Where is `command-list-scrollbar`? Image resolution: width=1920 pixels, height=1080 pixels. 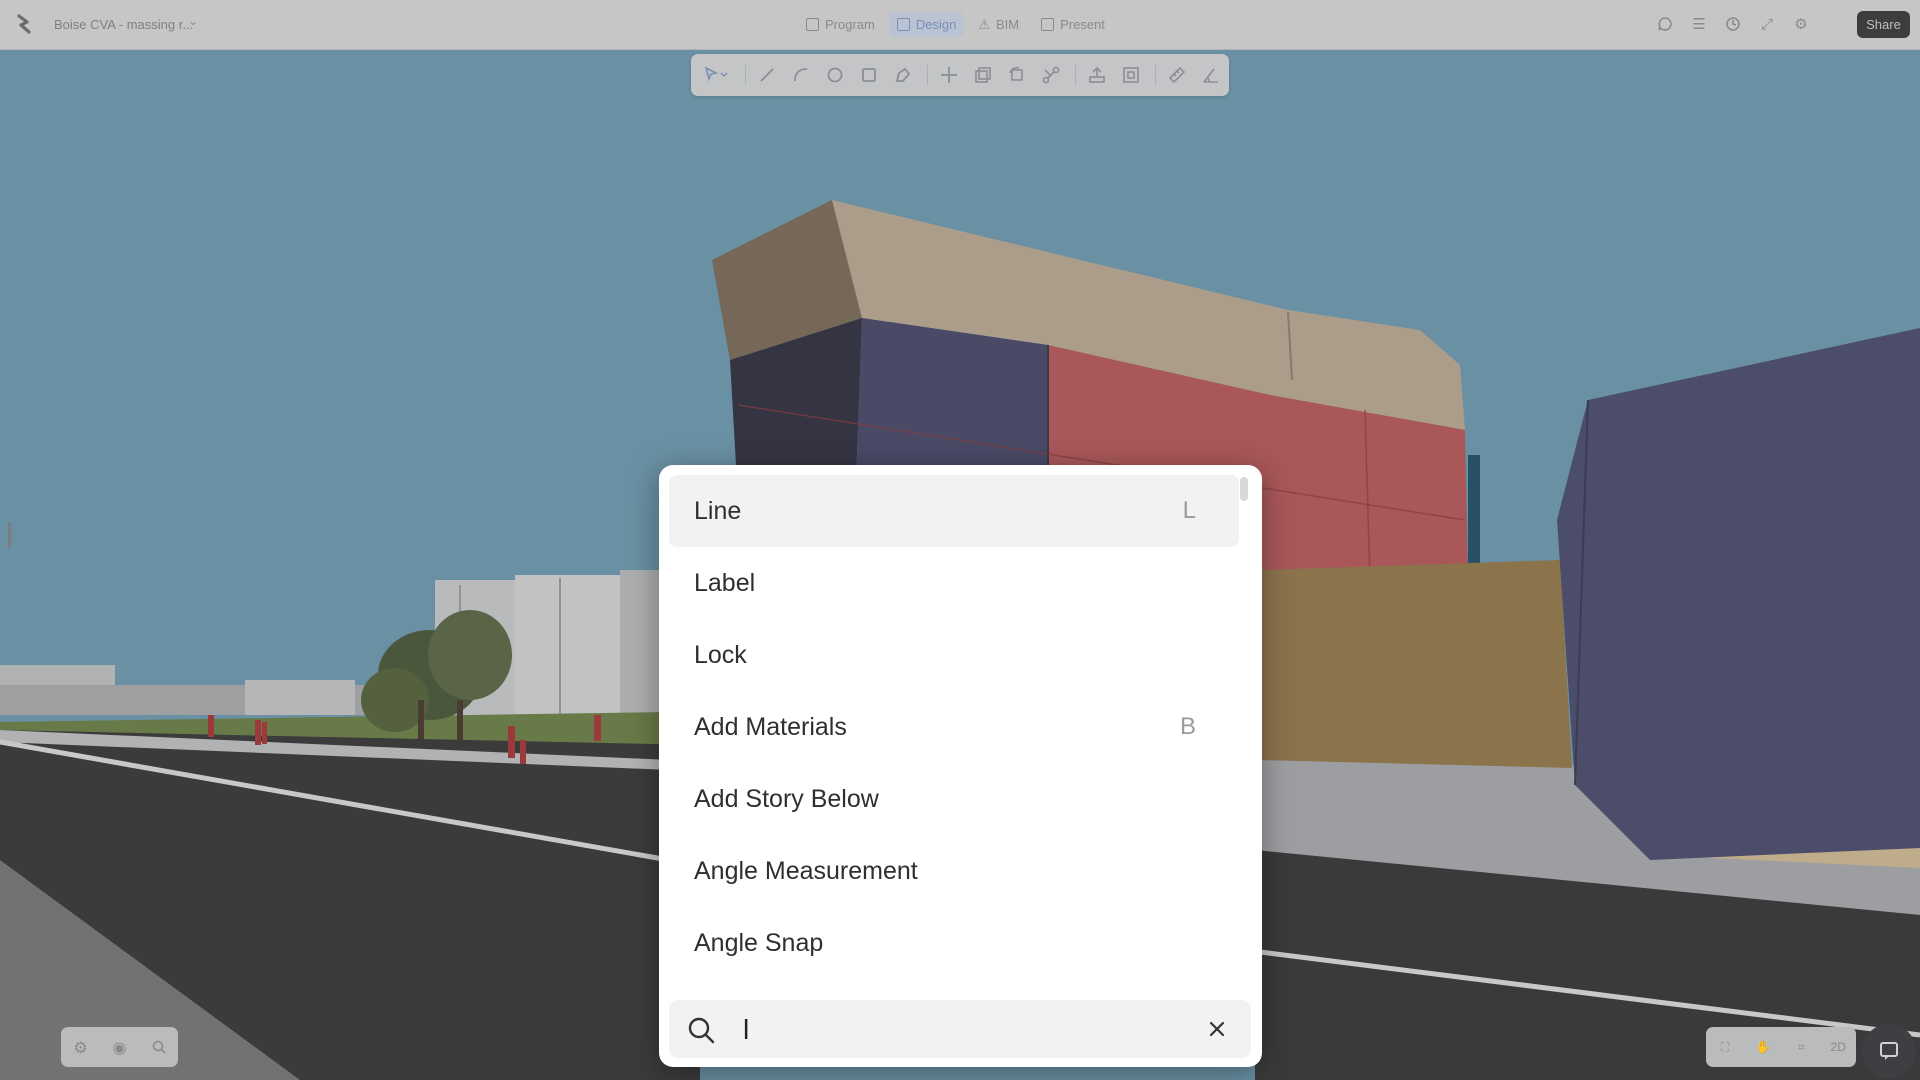 command-list-scrollbar is located at coordinates (1244, 489).